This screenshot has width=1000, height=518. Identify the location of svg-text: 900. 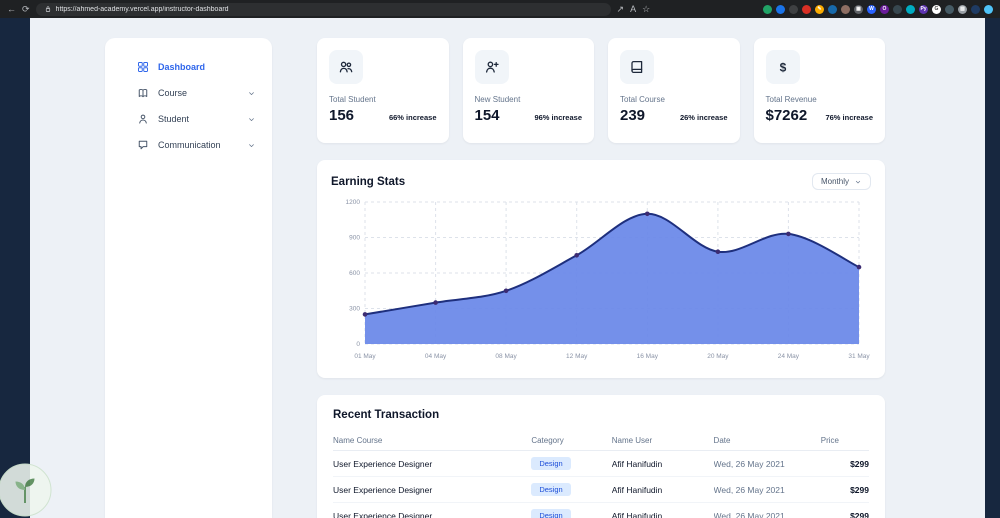
(354, 238).